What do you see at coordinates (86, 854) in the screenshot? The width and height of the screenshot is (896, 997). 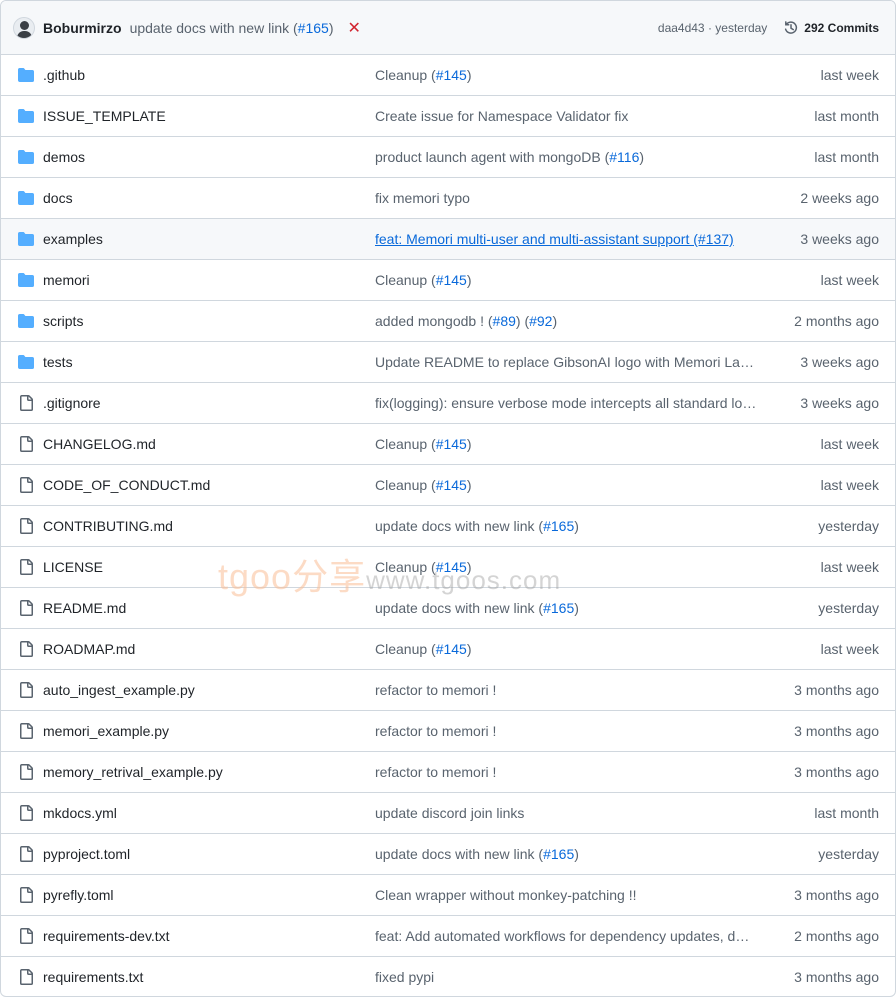 I see `file-name: pyproject.toml` at bounding box center [86, 854].